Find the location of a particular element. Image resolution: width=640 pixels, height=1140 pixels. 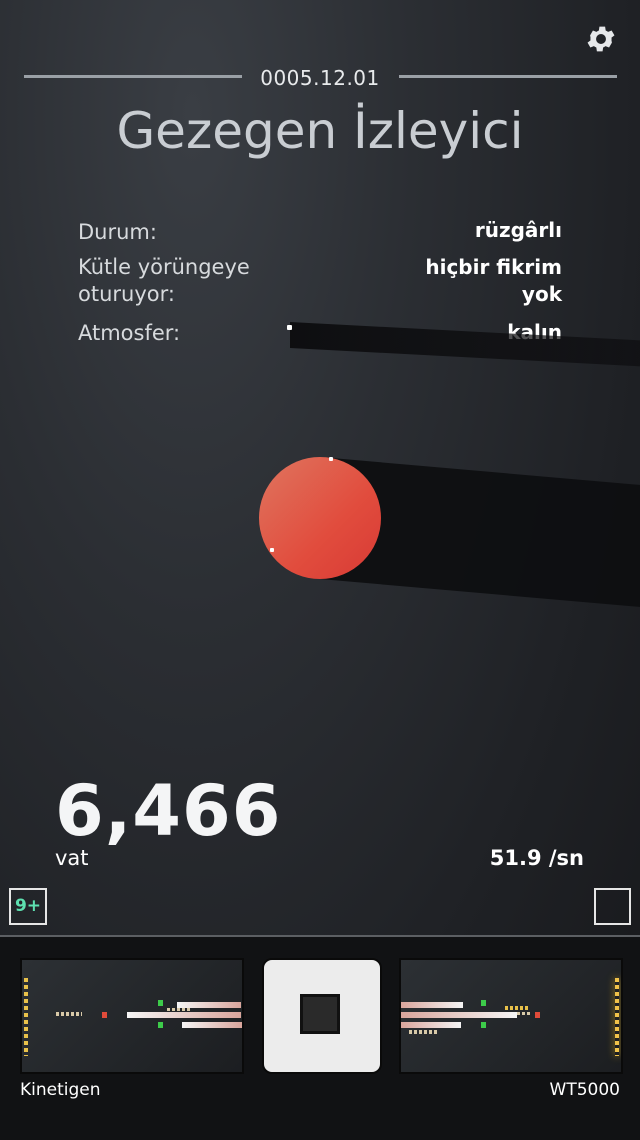

orbit-trail is located at coordinates (465, 344).